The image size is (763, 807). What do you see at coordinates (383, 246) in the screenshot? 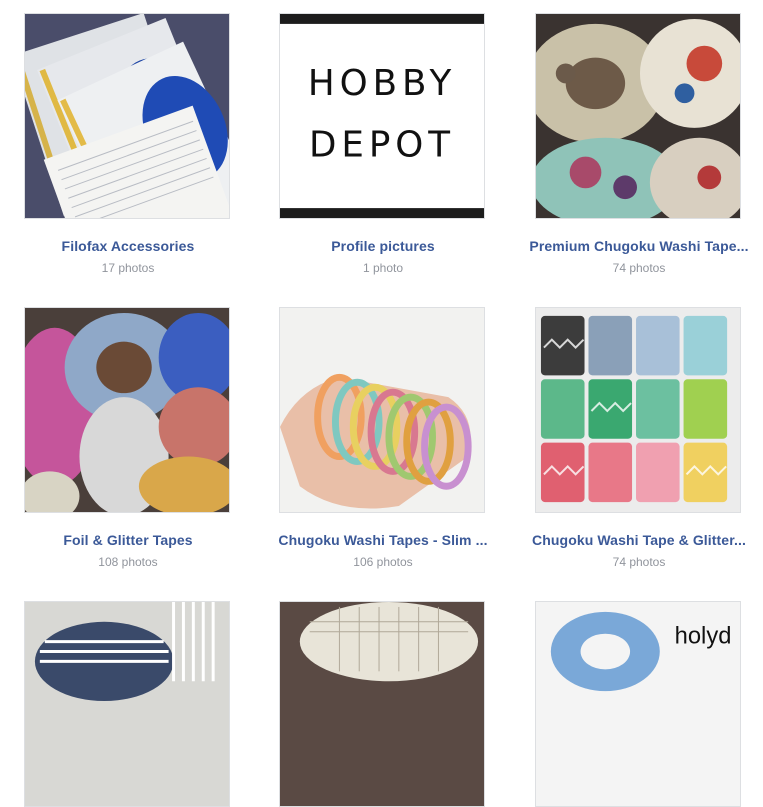
I see `album-title: Profile pictures` at bounding box center [383, 246].